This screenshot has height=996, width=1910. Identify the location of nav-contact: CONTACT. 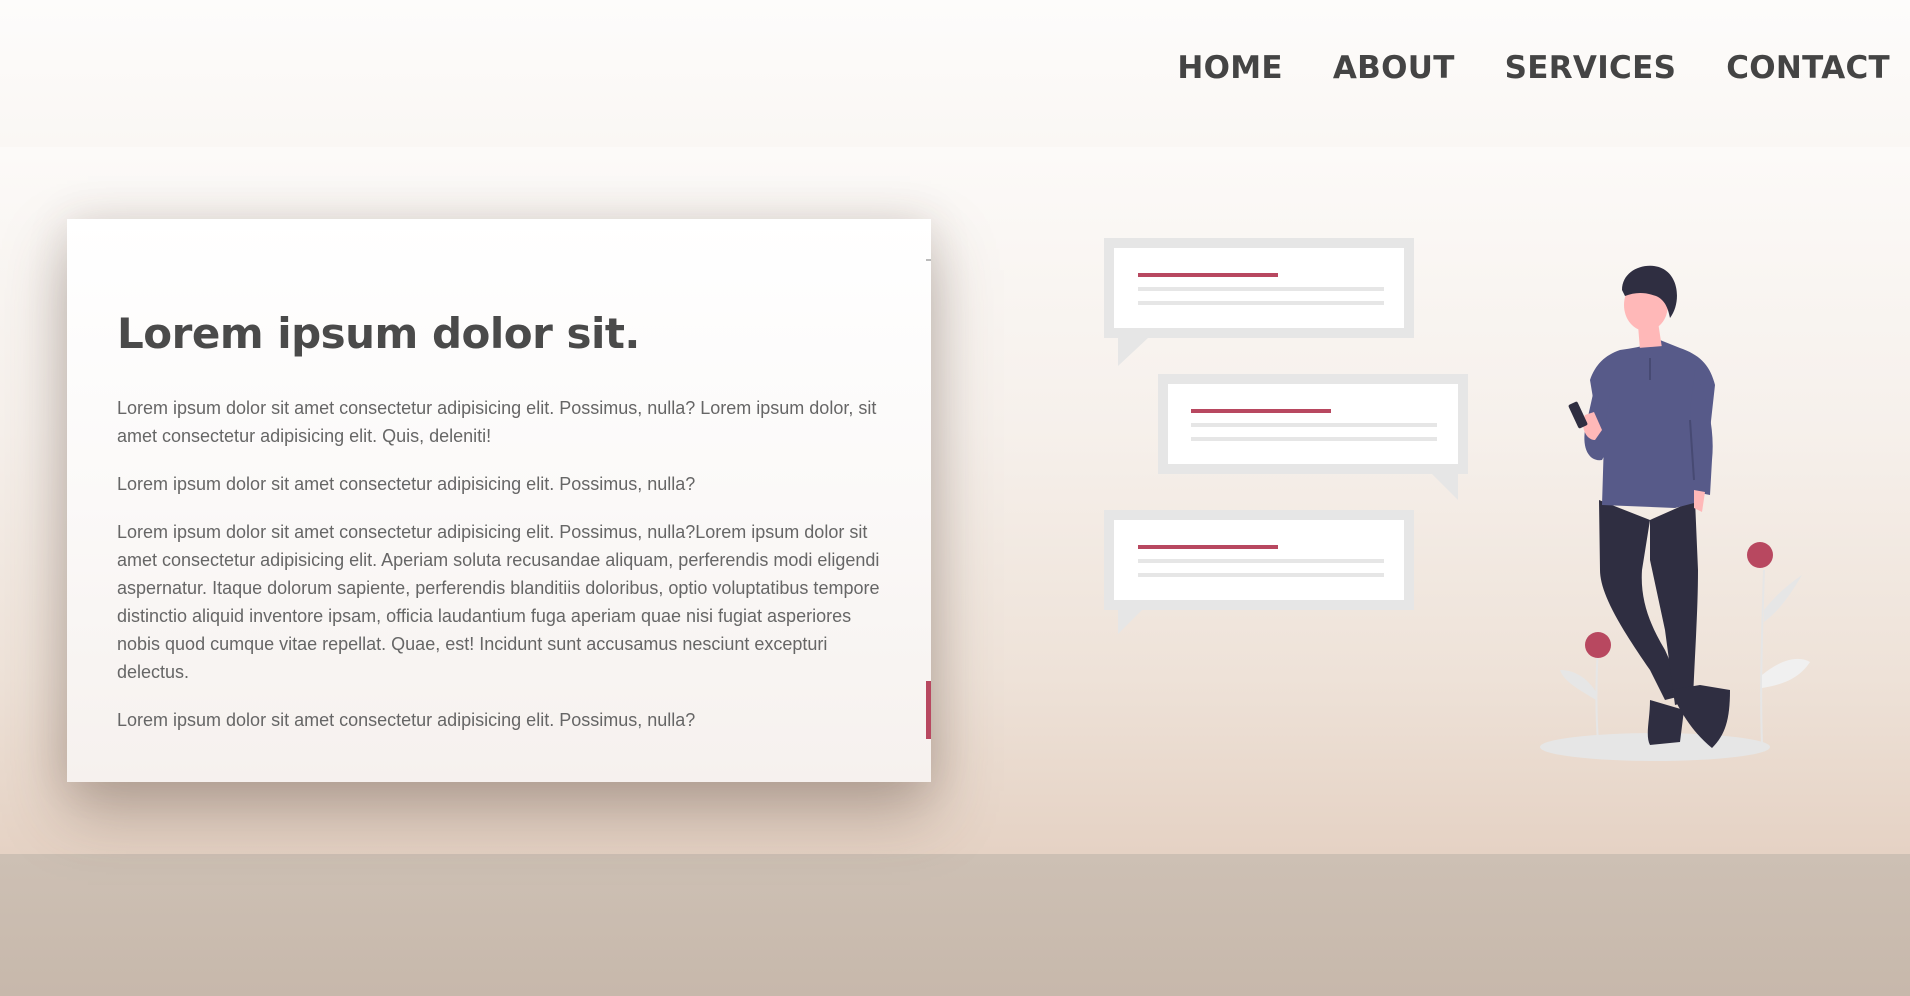
(1808, 68).